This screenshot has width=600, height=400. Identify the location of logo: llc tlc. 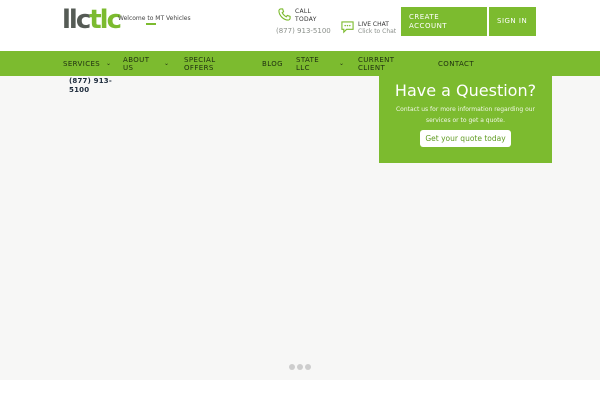
(92, 20).